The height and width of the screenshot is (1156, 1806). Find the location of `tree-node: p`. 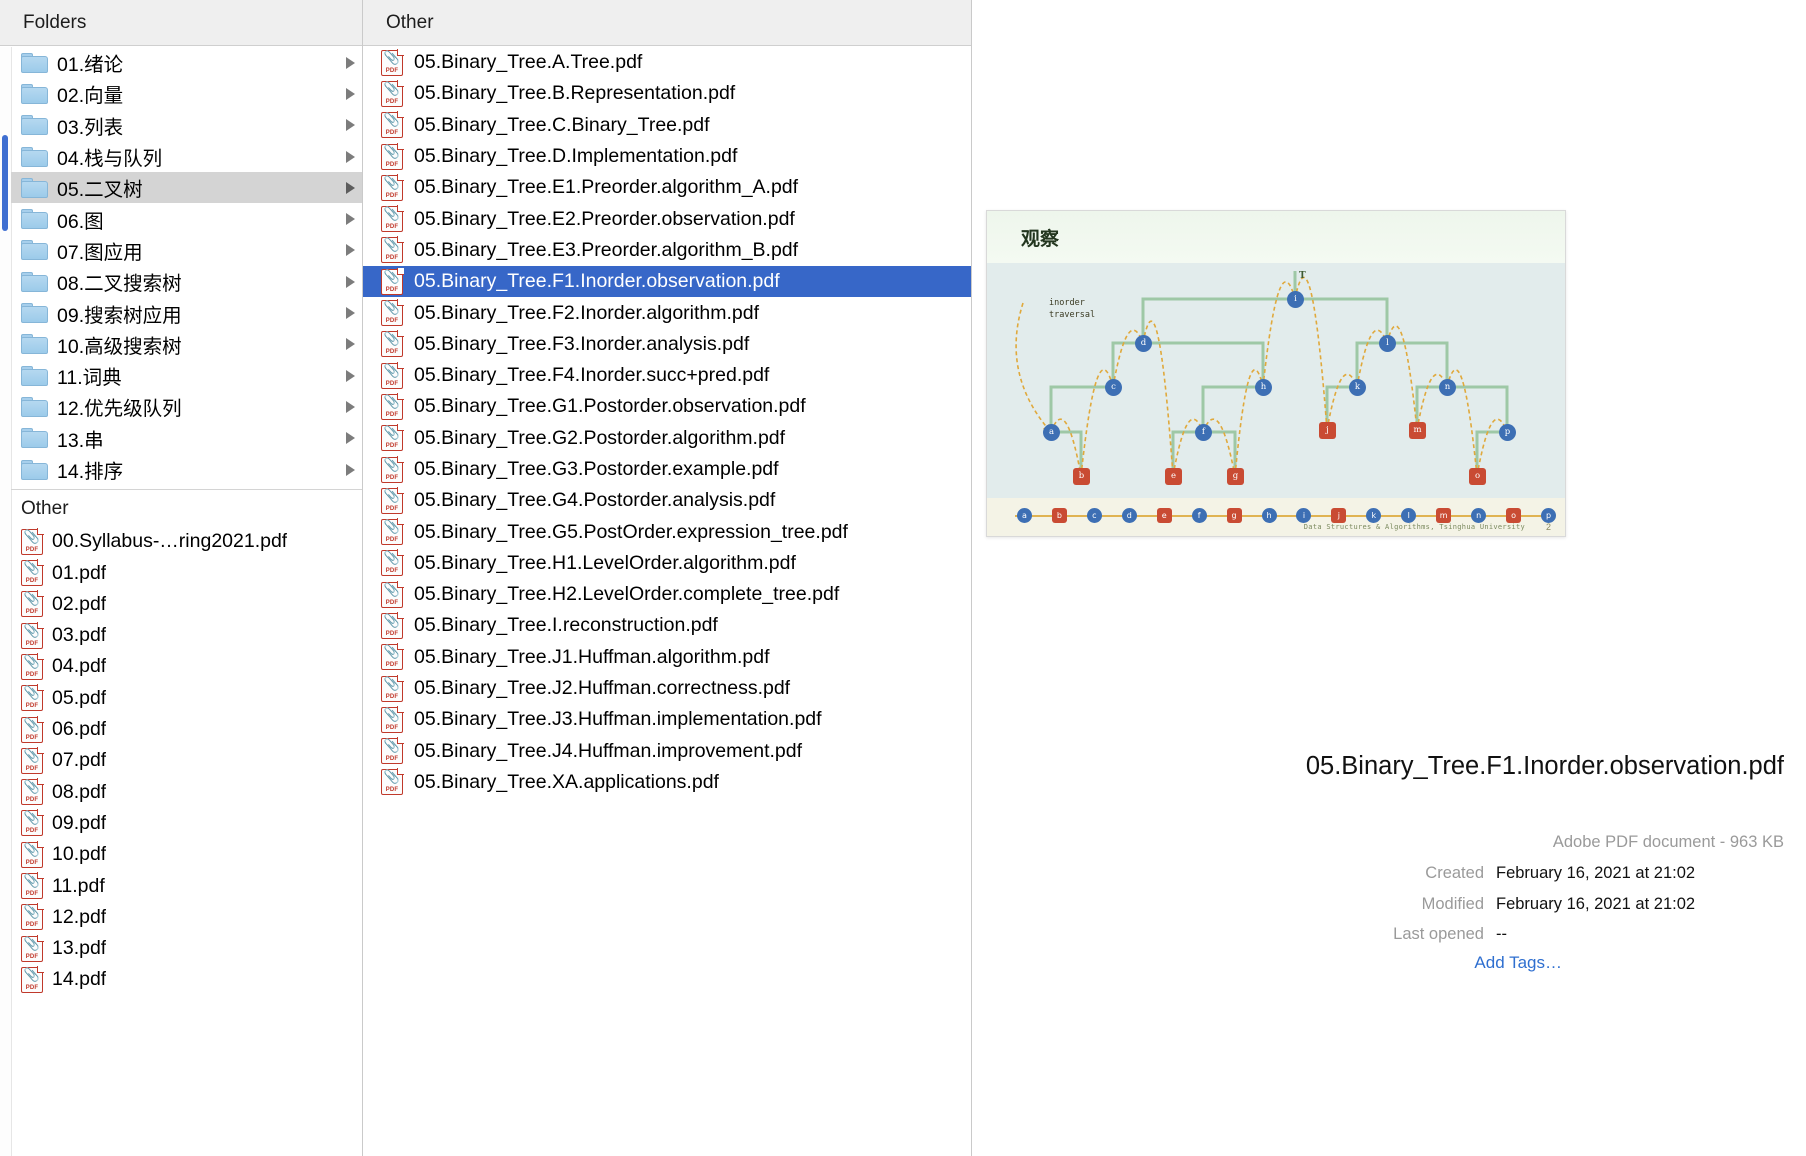

tree-node: p is located at coordinates (1507, 432).